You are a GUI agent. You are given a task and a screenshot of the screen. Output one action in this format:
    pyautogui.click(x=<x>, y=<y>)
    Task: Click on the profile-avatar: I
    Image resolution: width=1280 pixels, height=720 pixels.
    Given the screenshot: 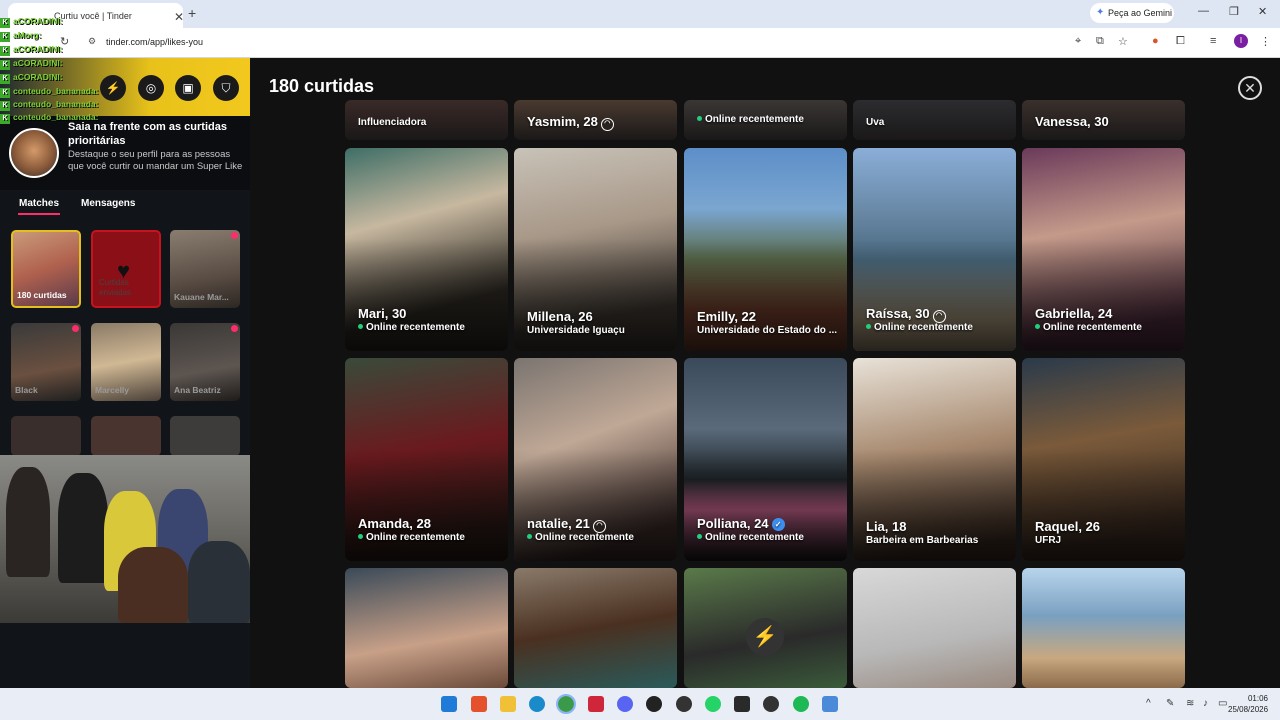 What is the action you would take?
    pyautogui.click(x=1241, y=41)
    